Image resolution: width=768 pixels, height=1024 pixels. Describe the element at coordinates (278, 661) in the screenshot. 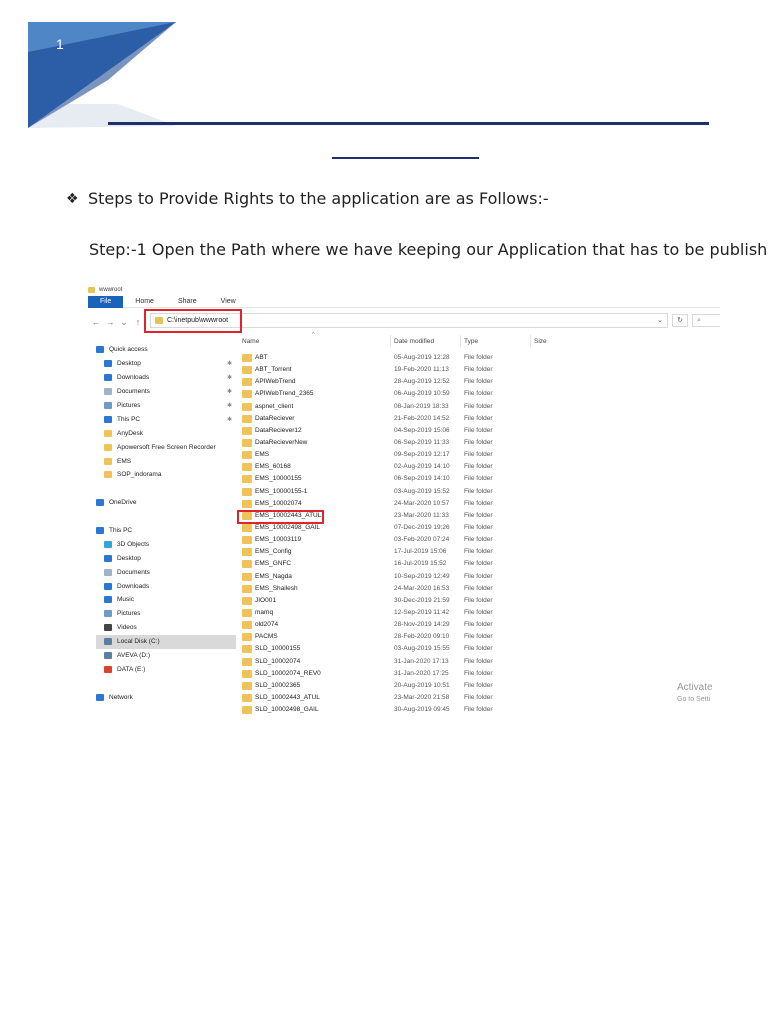

I see `file-name: SLD_10002074` at that location.